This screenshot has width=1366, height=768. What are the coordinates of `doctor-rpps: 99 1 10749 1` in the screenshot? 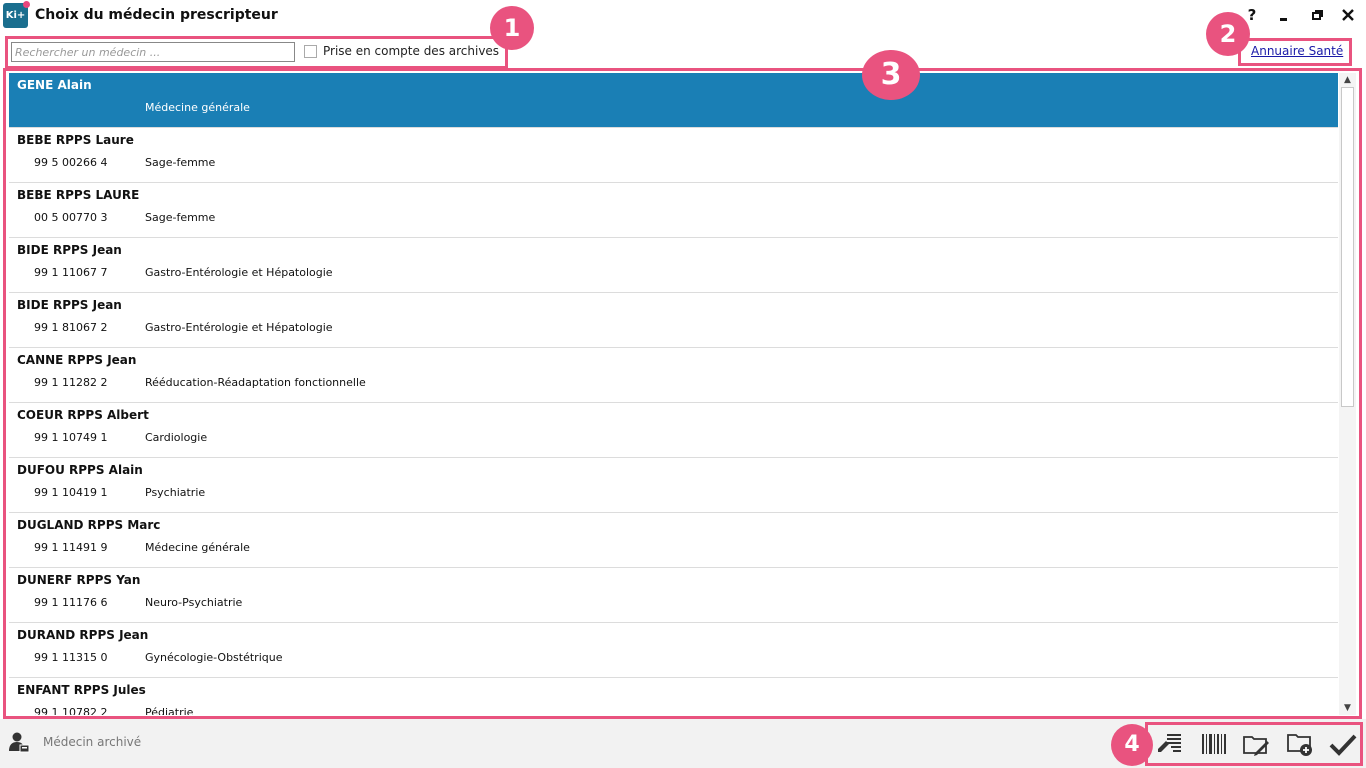 It's located at (71, 437).